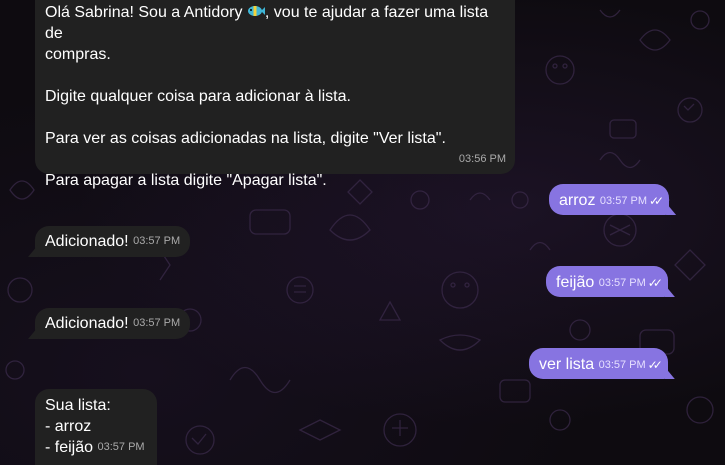 This screenshot has width=725, height=465. What do you see at coordinates (69, 447) in the screenshot?
I see `list-item-text: - feijão` at bounding box center [69, 447].